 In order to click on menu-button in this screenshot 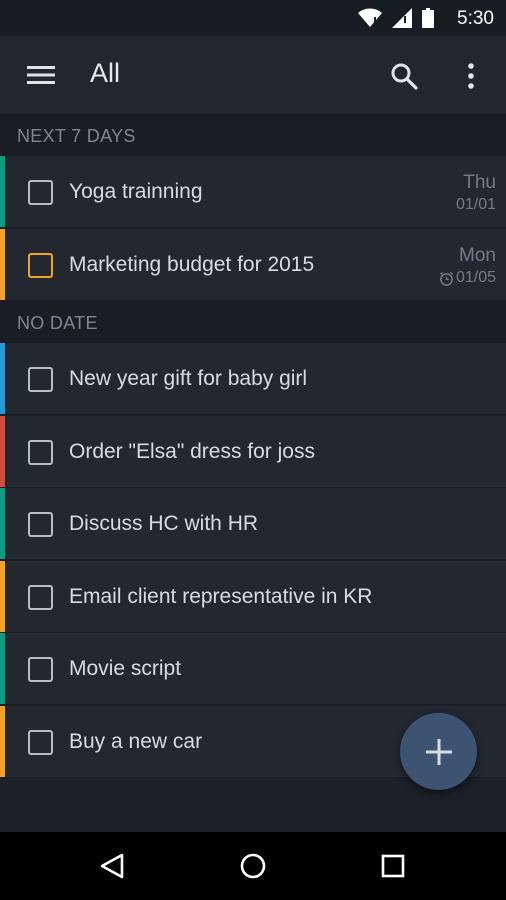, I will do `click(41, 75)`.